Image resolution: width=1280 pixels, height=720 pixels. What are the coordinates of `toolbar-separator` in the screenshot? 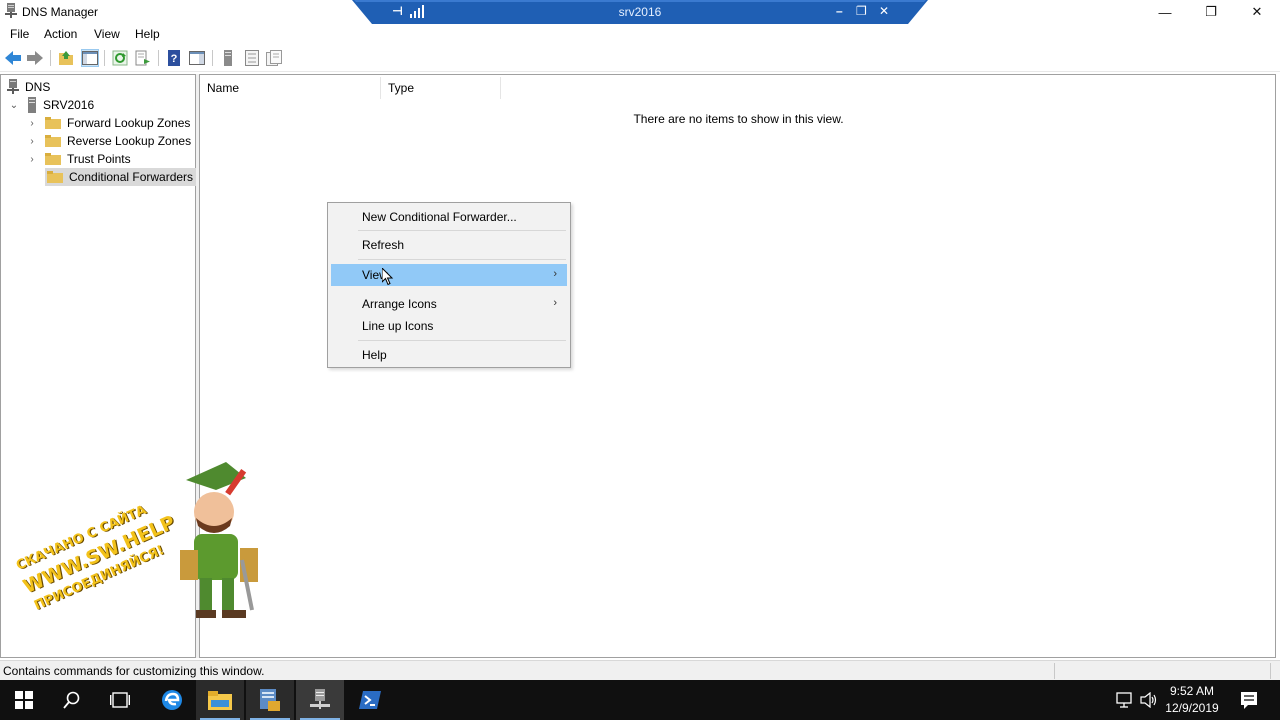 It's located at (104, 58).